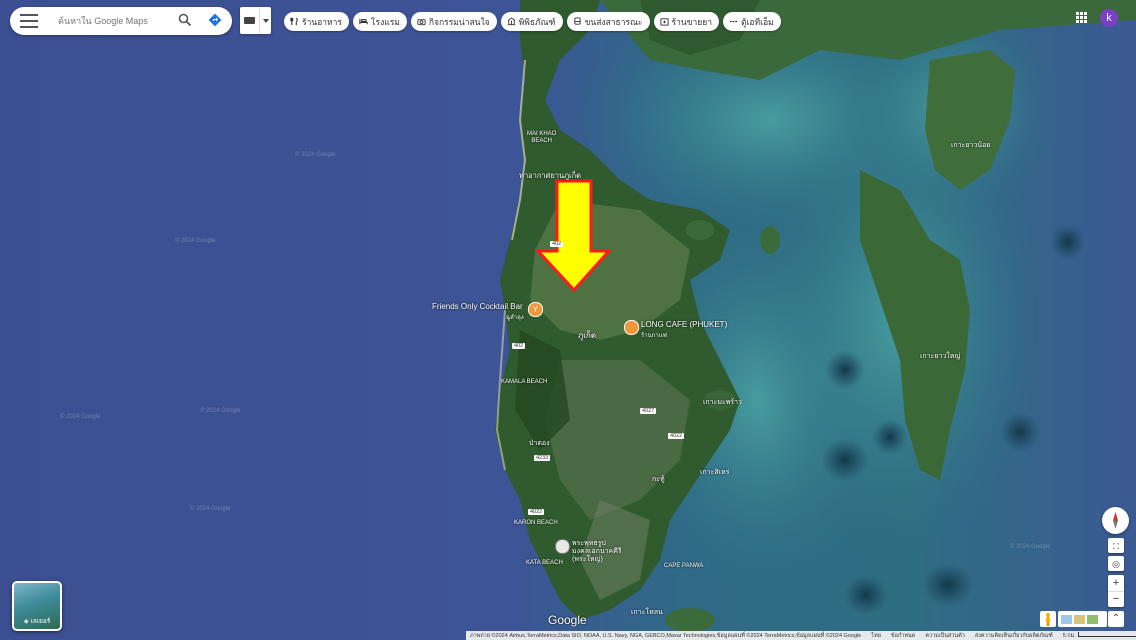  I want to click on hotel-icon, so click(363, 21).